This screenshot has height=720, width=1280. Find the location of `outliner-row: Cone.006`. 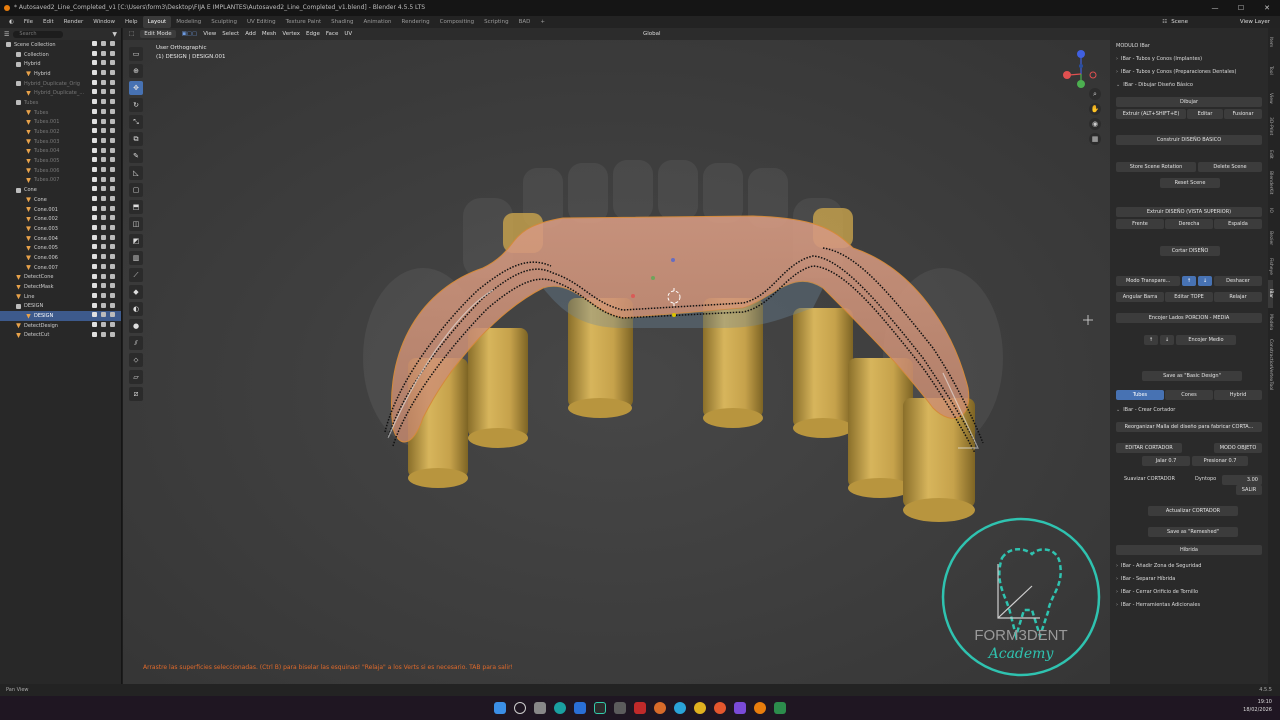

outliner-row: Cone.006 is located at coordinates (60, 258).